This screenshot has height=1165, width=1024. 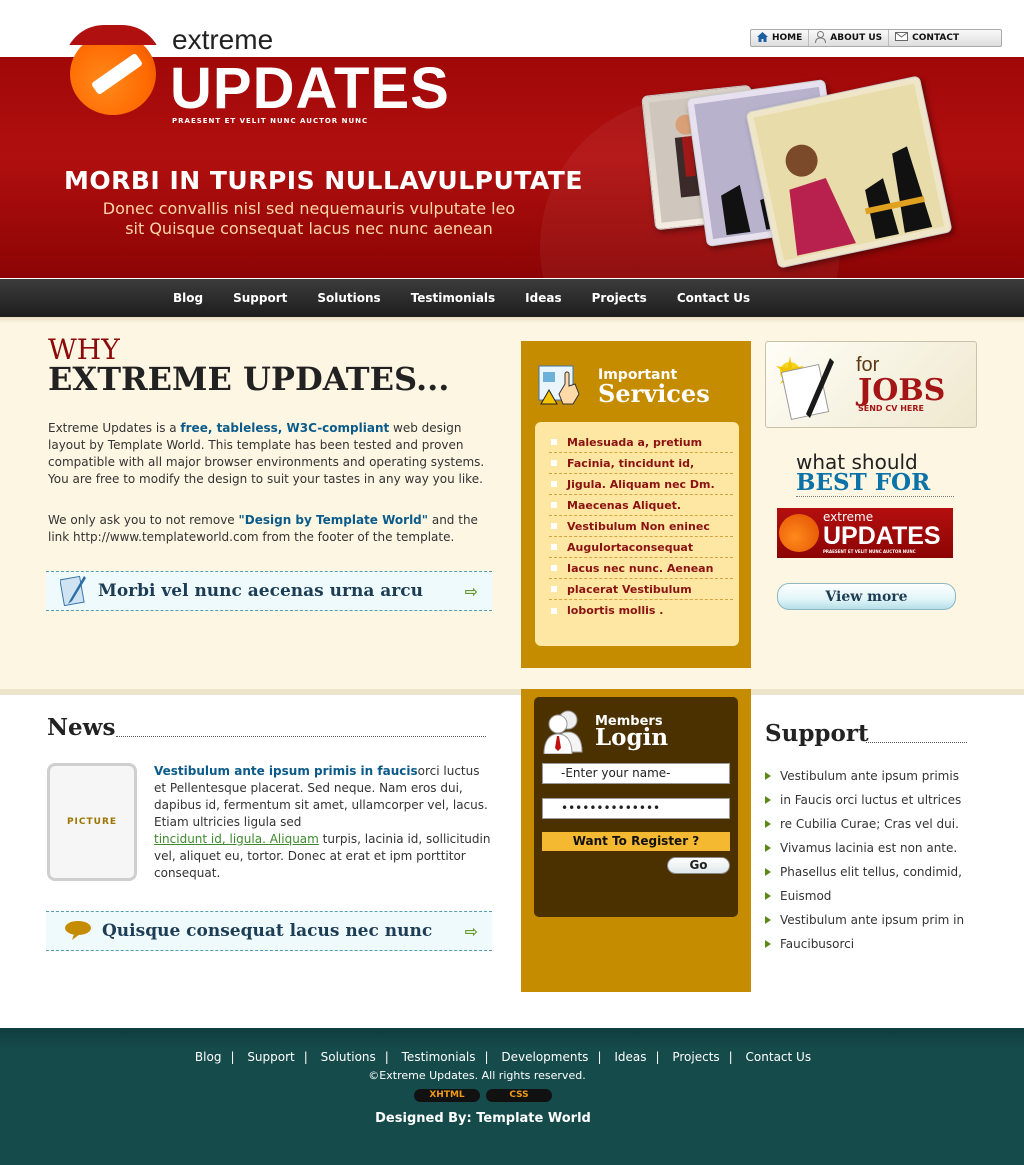 I want to click on css-badge: CSS, so click(x=519, y=1095).